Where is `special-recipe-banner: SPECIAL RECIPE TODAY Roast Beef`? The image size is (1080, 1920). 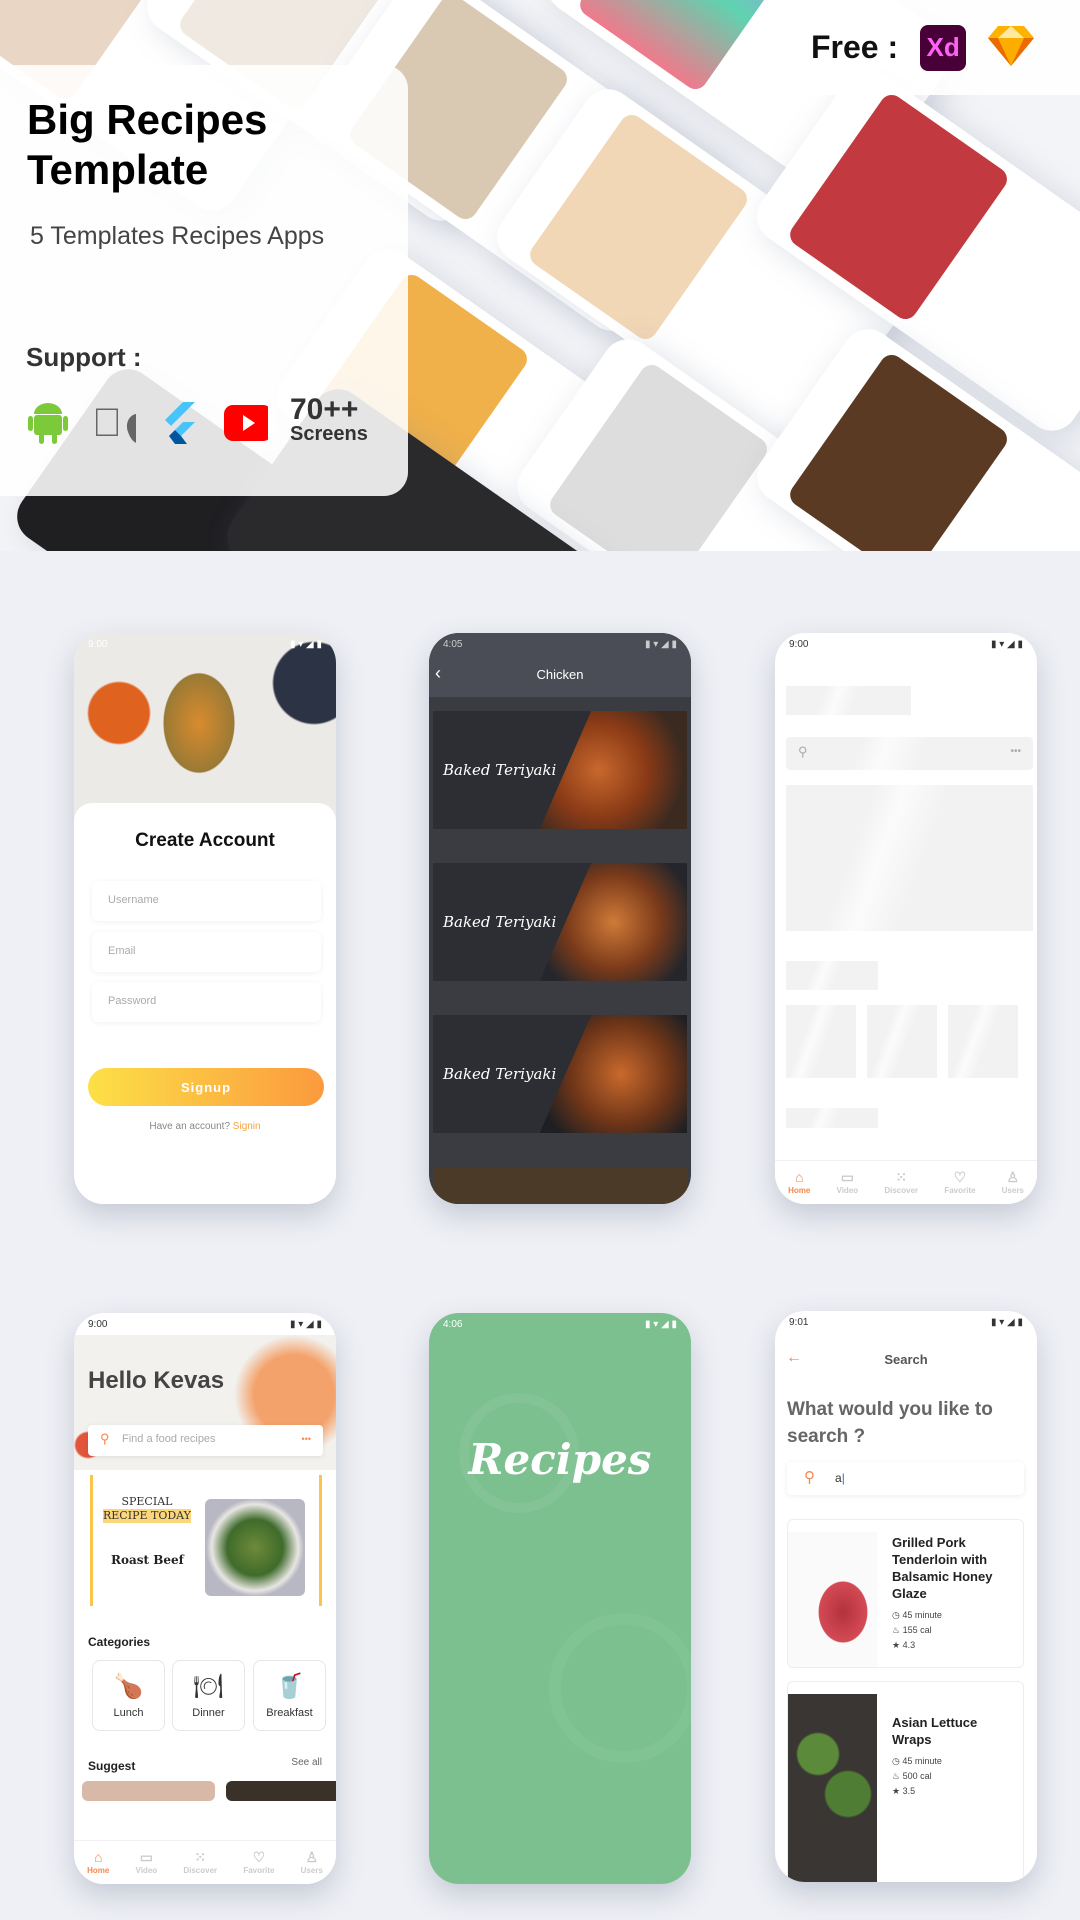 special-recipe-banner: SPECIAL RECIPE TODAY Roast Beef is located at coordinates (206, 1540).